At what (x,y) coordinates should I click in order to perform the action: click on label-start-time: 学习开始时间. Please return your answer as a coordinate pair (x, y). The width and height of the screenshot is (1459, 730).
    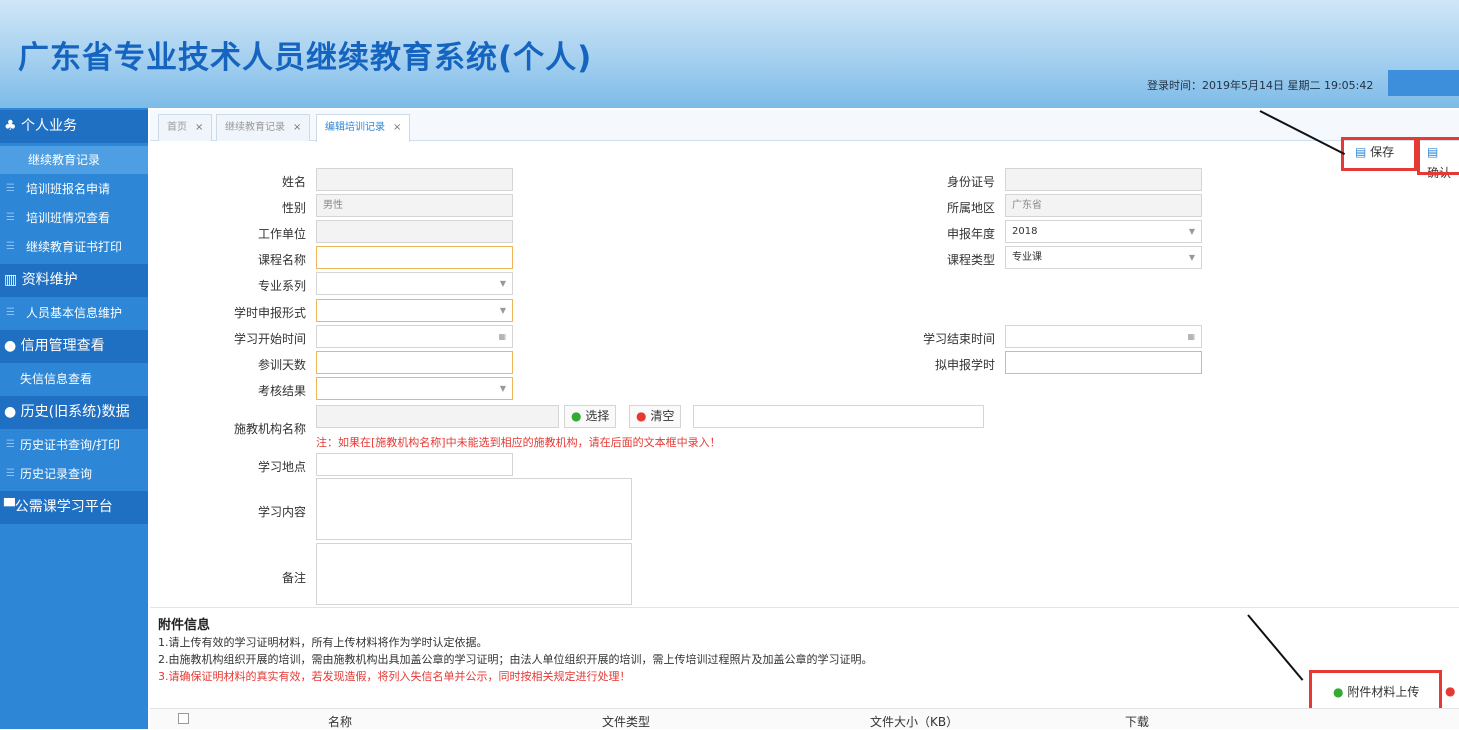
    Looking at the image, I should click on (269, 339).